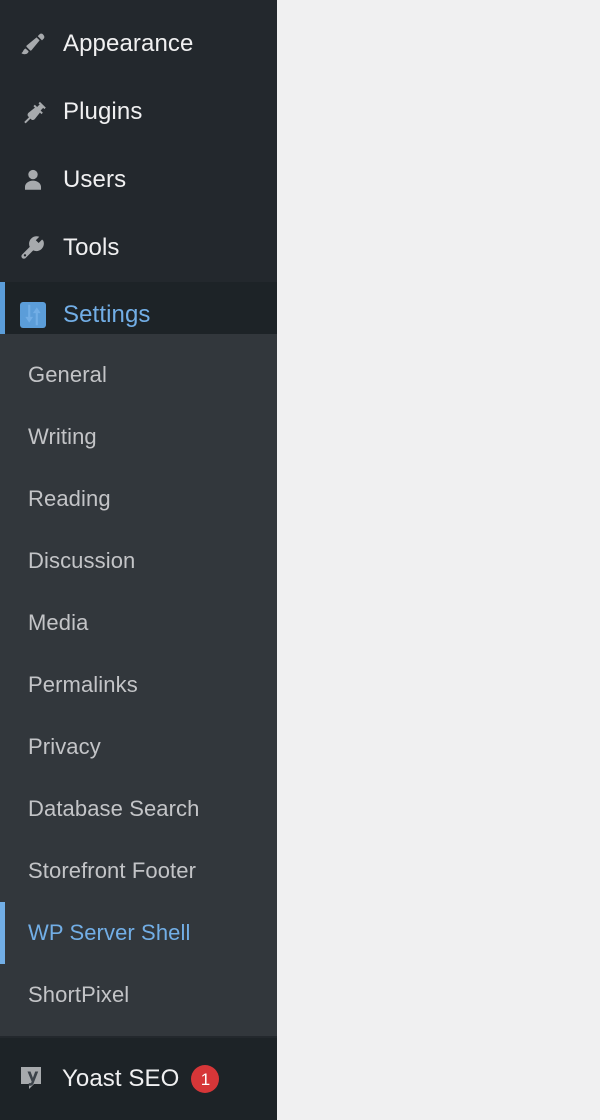 This screenshot has width=600, height=1120. What do you see at coordinates (128, 43) in the screenshot?
I see `sidebar-item-label: Appearance` at bounding box center [128, 43].